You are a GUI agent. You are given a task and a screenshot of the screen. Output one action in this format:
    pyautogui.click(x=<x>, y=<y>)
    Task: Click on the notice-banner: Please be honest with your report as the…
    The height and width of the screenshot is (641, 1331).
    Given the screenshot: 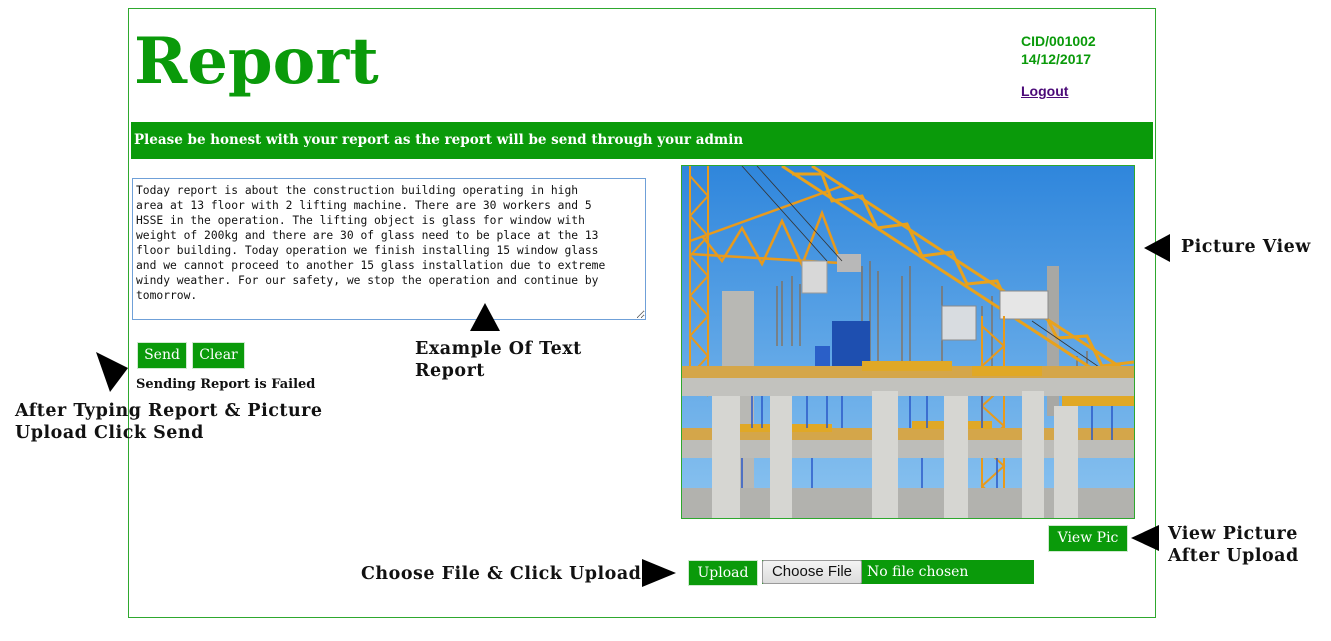 What is the action you would take?
    pyautogui.click(x=642, y=140)
    